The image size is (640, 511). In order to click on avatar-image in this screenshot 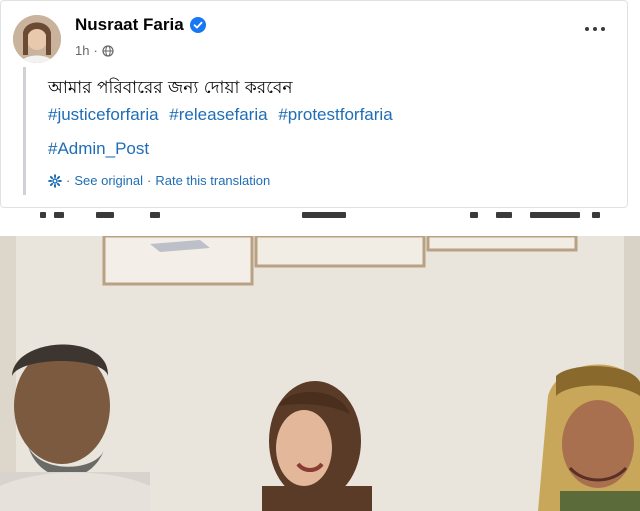, I will do `click(37, 39)`.